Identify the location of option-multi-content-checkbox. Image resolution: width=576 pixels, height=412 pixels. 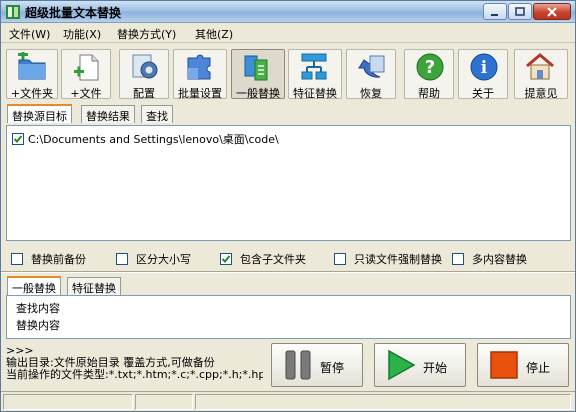
(458, 259).